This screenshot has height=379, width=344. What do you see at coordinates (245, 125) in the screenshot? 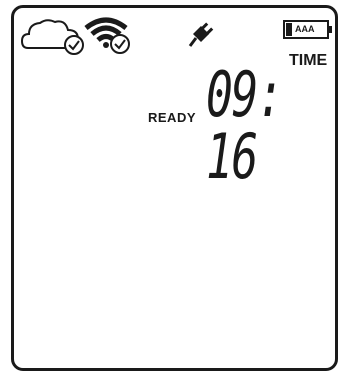
I see `time-value: 09: 16` at bounding box center [245, 125].